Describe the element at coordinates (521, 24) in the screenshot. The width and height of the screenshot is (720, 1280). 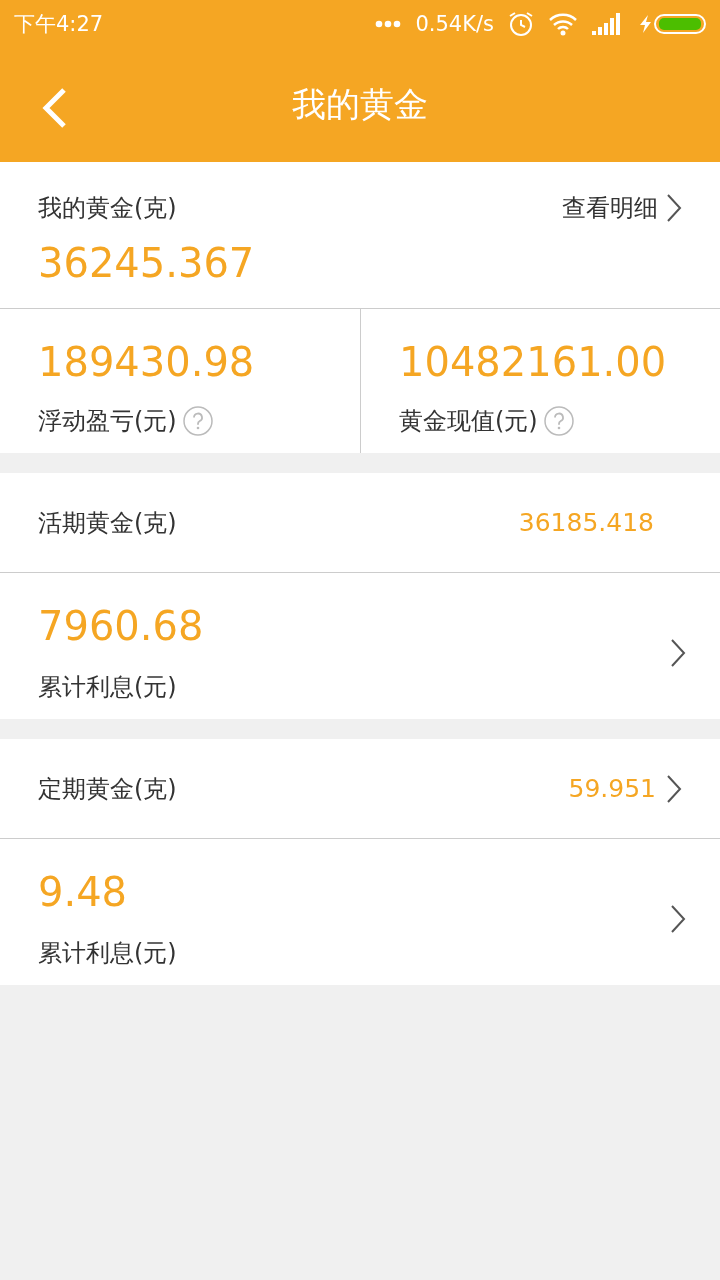
I see `alarm-icon` at that location.